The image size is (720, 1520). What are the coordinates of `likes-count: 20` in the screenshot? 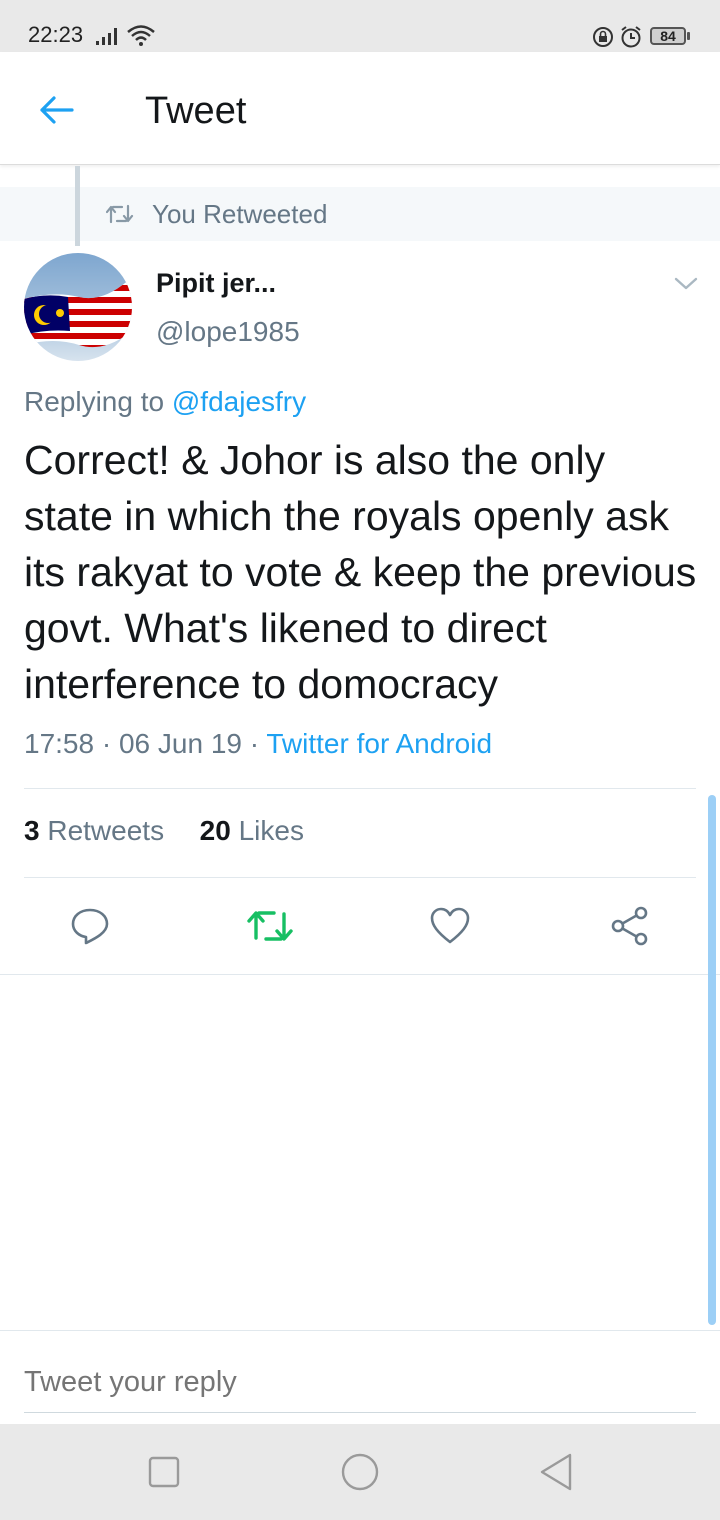 It's located at (215, 830).